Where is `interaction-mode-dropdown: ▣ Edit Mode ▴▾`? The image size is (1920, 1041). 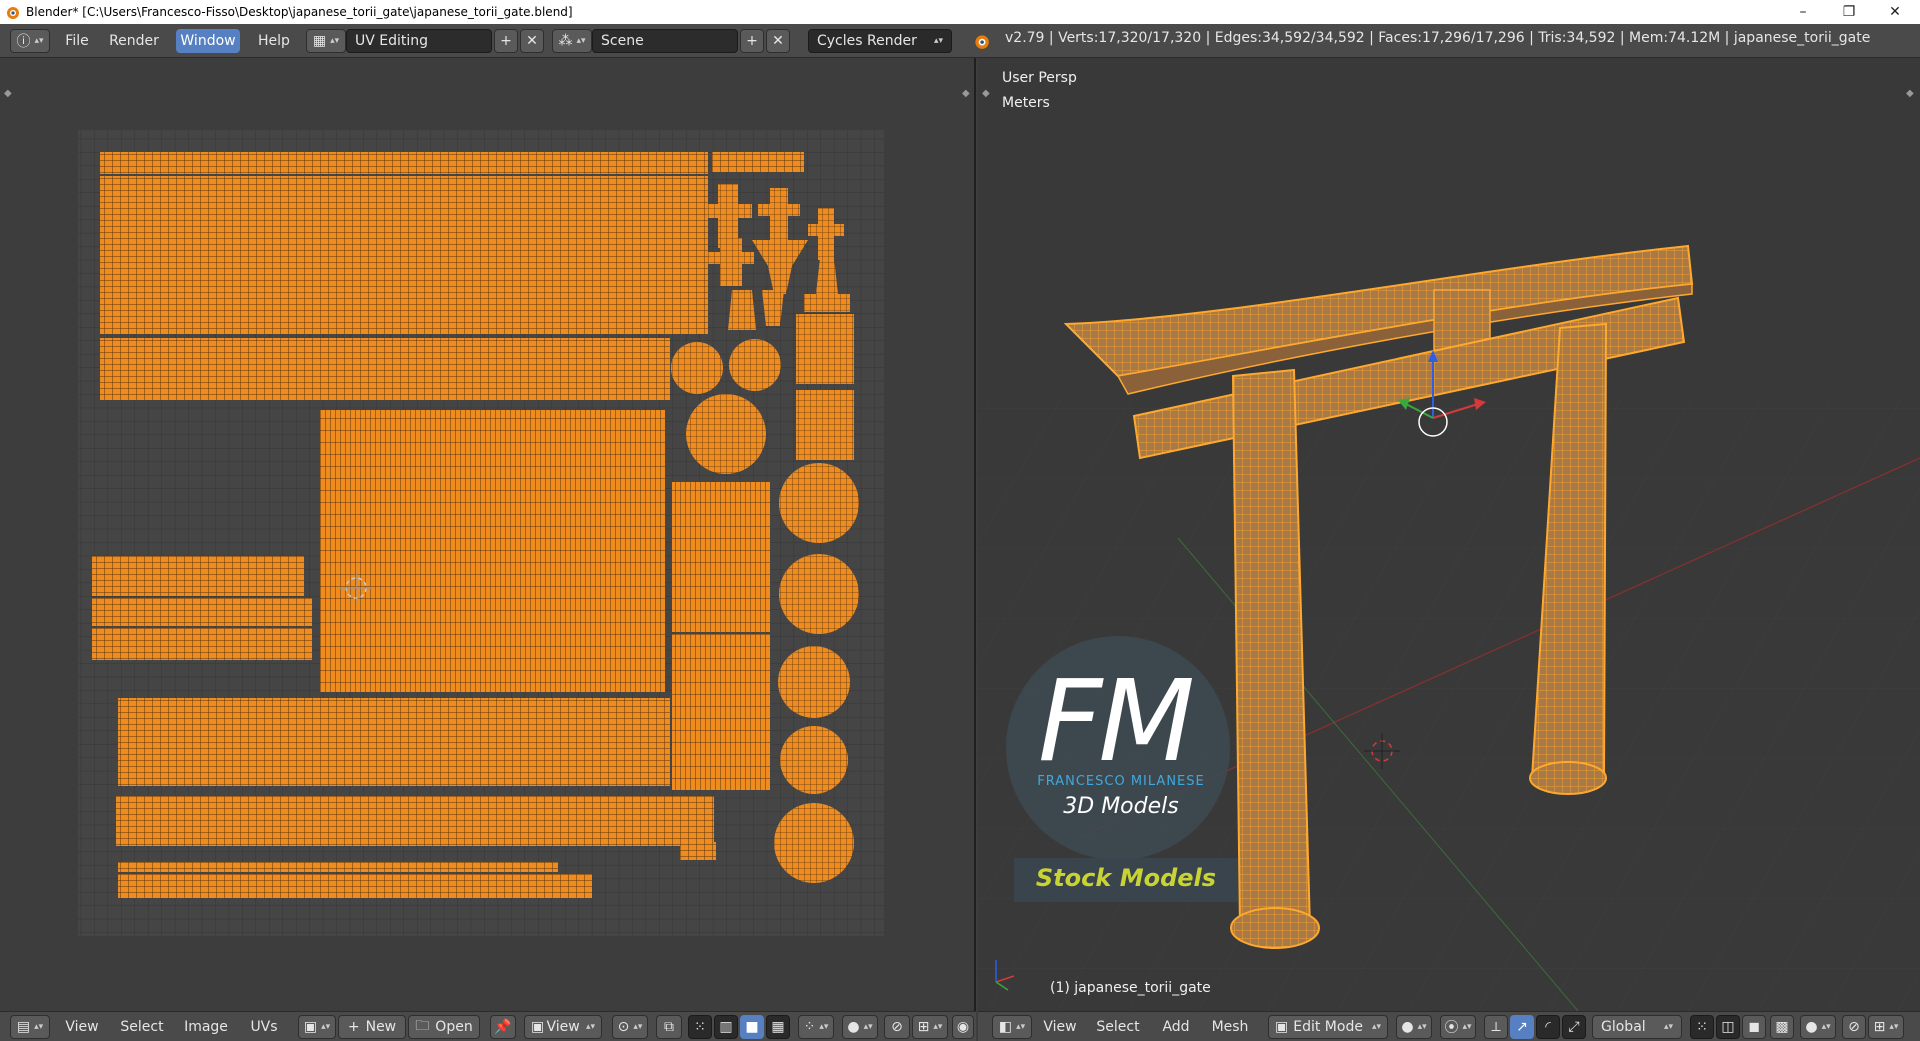 interaction-mode-dropdown: ▣ Edit Mode ▴▾ is located at coordinates (1328, 1027).